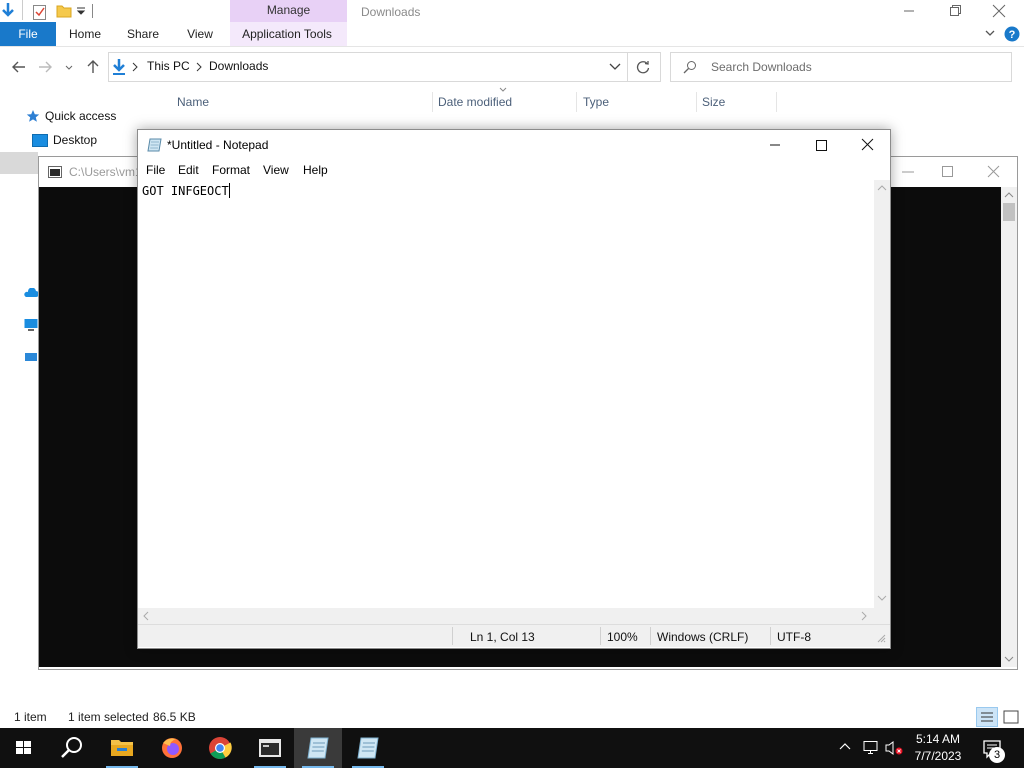  What do you see at coordinates (315, 170) in the screenshot?
I see `menu-help: Help` at bounding box center [315, 170].